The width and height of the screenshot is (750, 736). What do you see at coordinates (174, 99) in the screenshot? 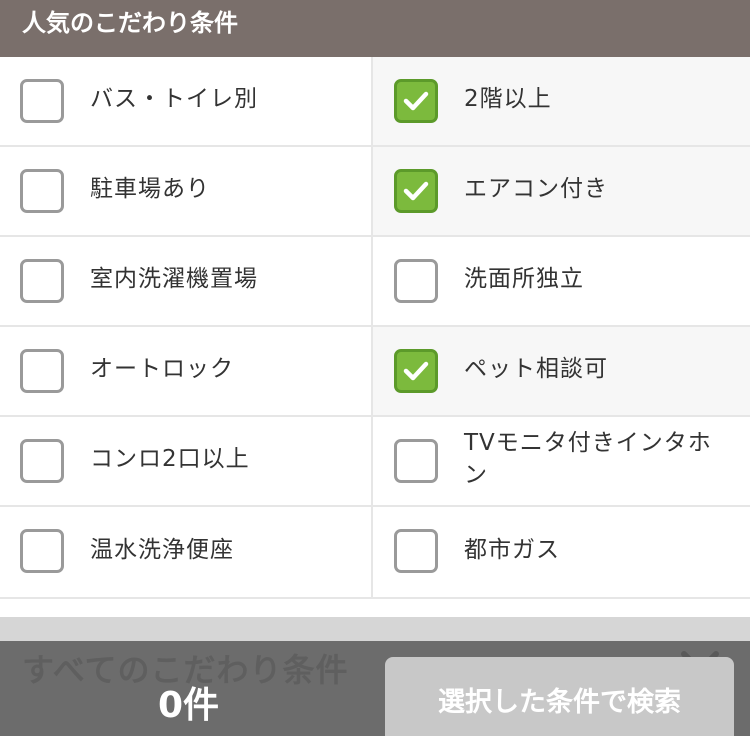
I see `condition-label: バス・トイレ別` at bounding box center [174, 99].